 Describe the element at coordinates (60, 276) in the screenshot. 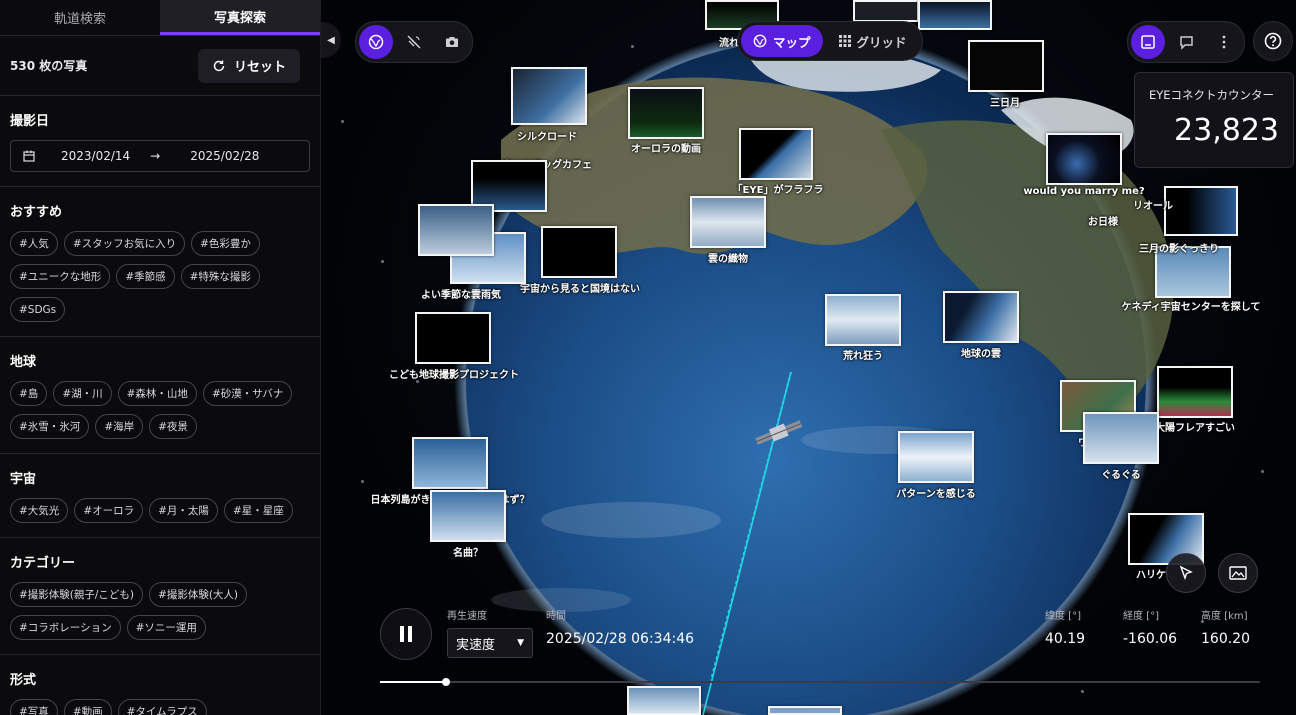

I see `tag-chip: #ユニークな地形` at that location.